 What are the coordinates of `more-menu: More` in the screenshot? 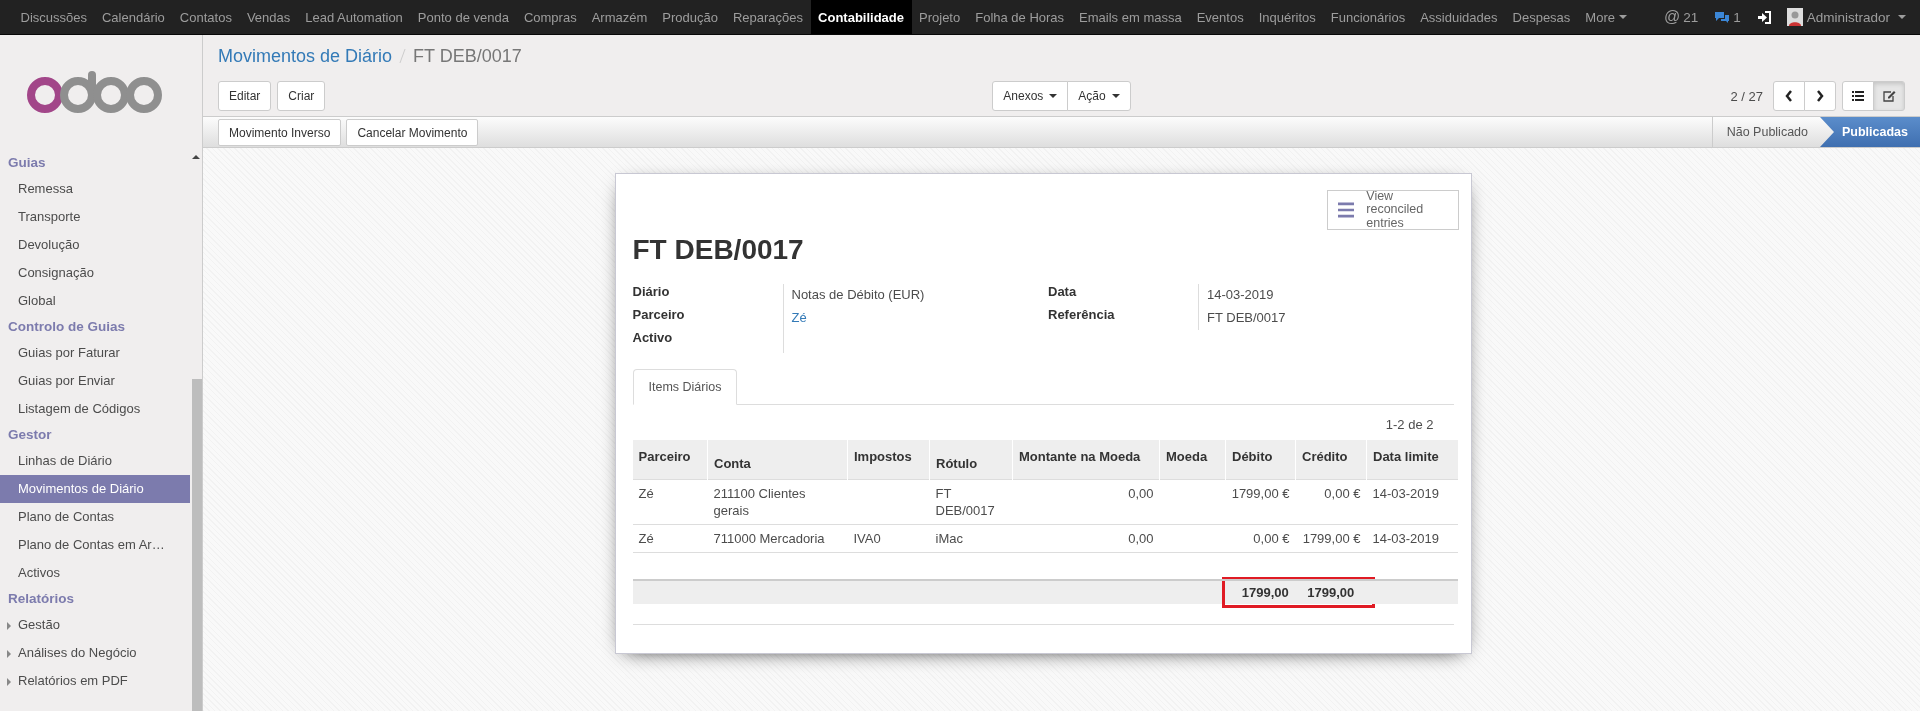 It's located at (1606, 17).